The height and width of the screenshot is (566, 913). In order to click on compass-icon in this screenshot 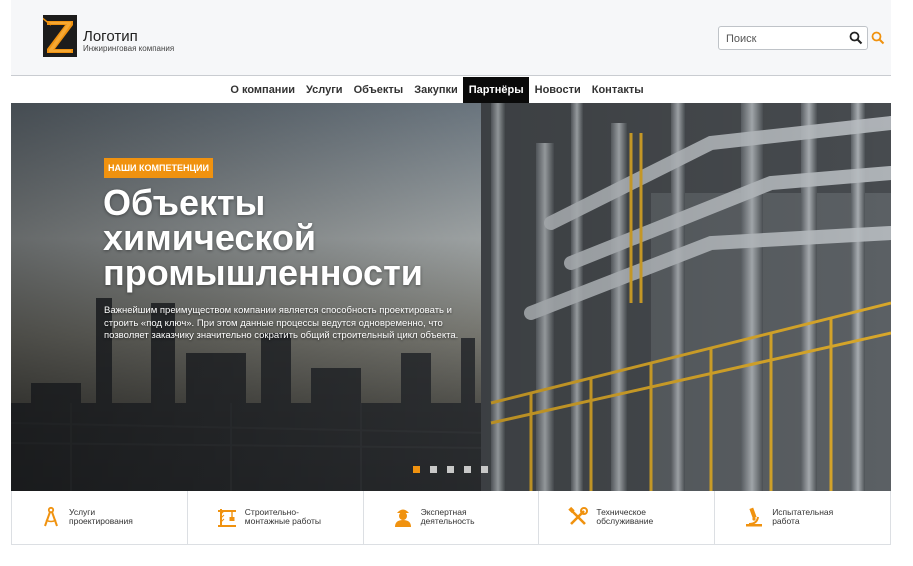, I will do `click(51, 517)`.